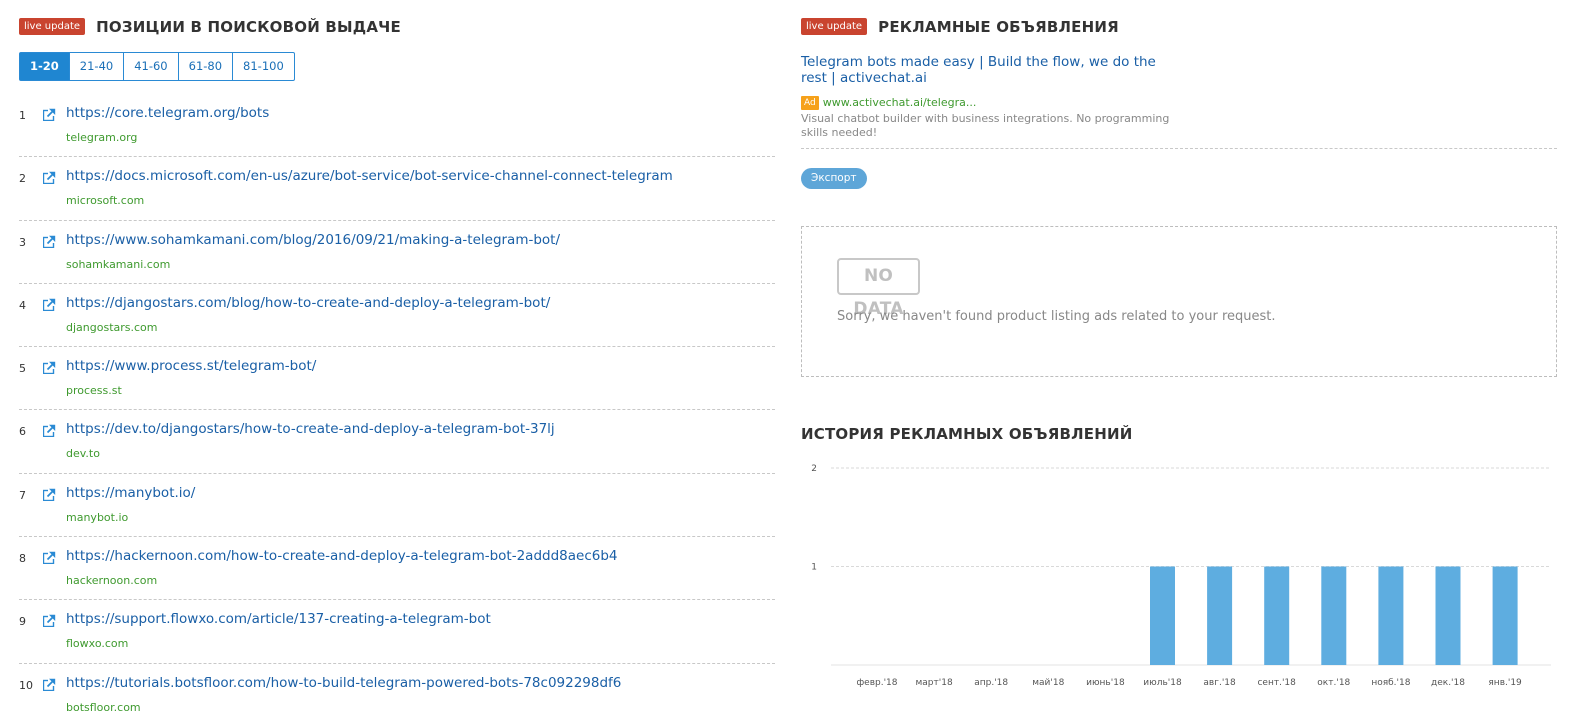 The image size is (1587, 728). I want to click on result-position: 2, so click(22, 179).